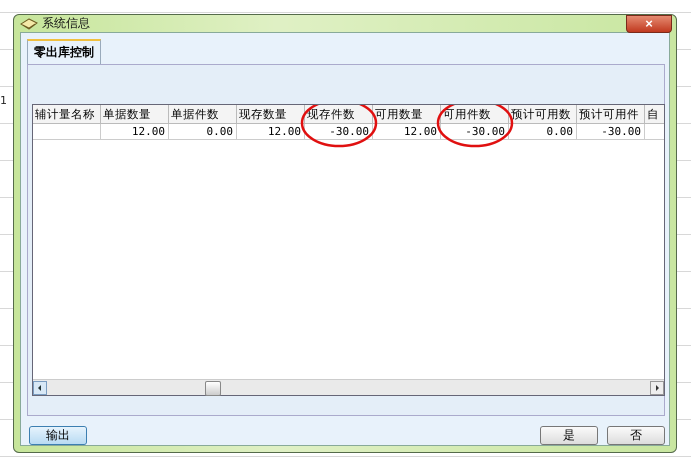 The image size is (691, 461). Describe the element at coordinates (649, 24) in the screenshot. I see `close-button: ×` at that location.